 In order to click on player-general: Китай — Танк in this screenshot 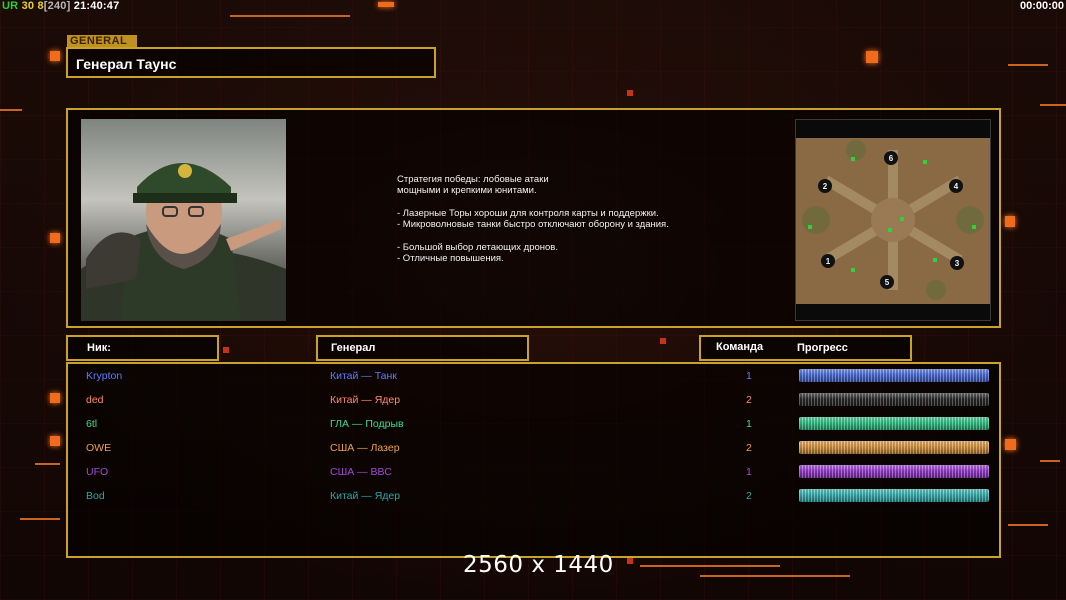, I will do `click(363, 376)`.